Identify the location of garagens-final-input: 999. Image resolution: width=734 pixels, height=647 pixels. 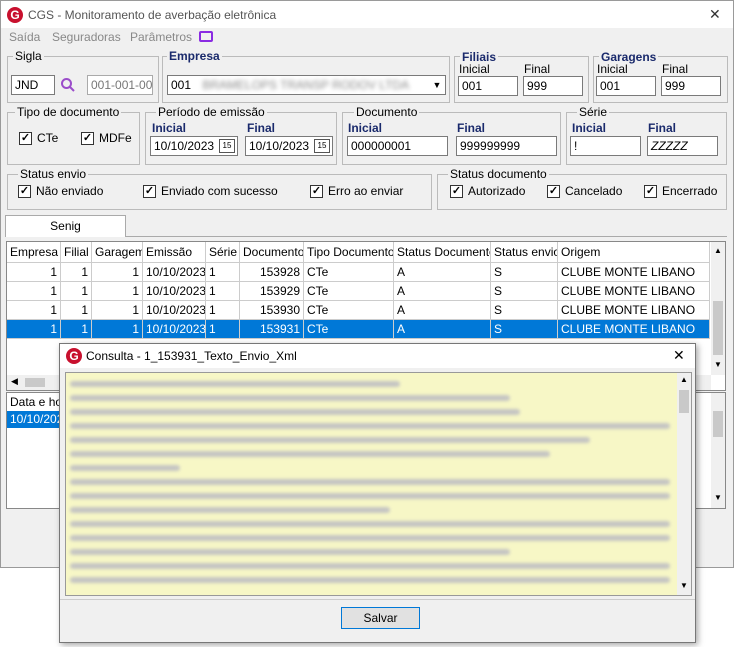
(691, 86).